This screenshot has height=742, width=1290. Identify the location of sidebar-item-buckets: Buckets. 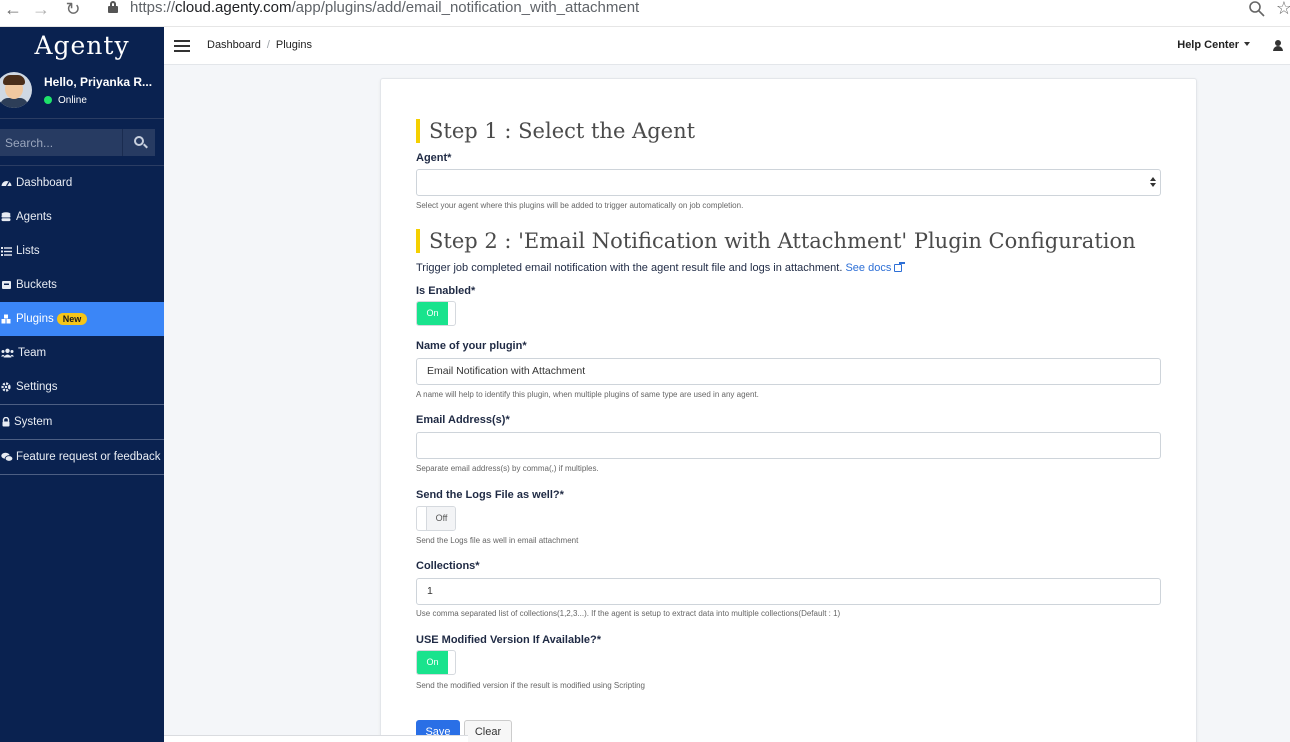
(82, 285).